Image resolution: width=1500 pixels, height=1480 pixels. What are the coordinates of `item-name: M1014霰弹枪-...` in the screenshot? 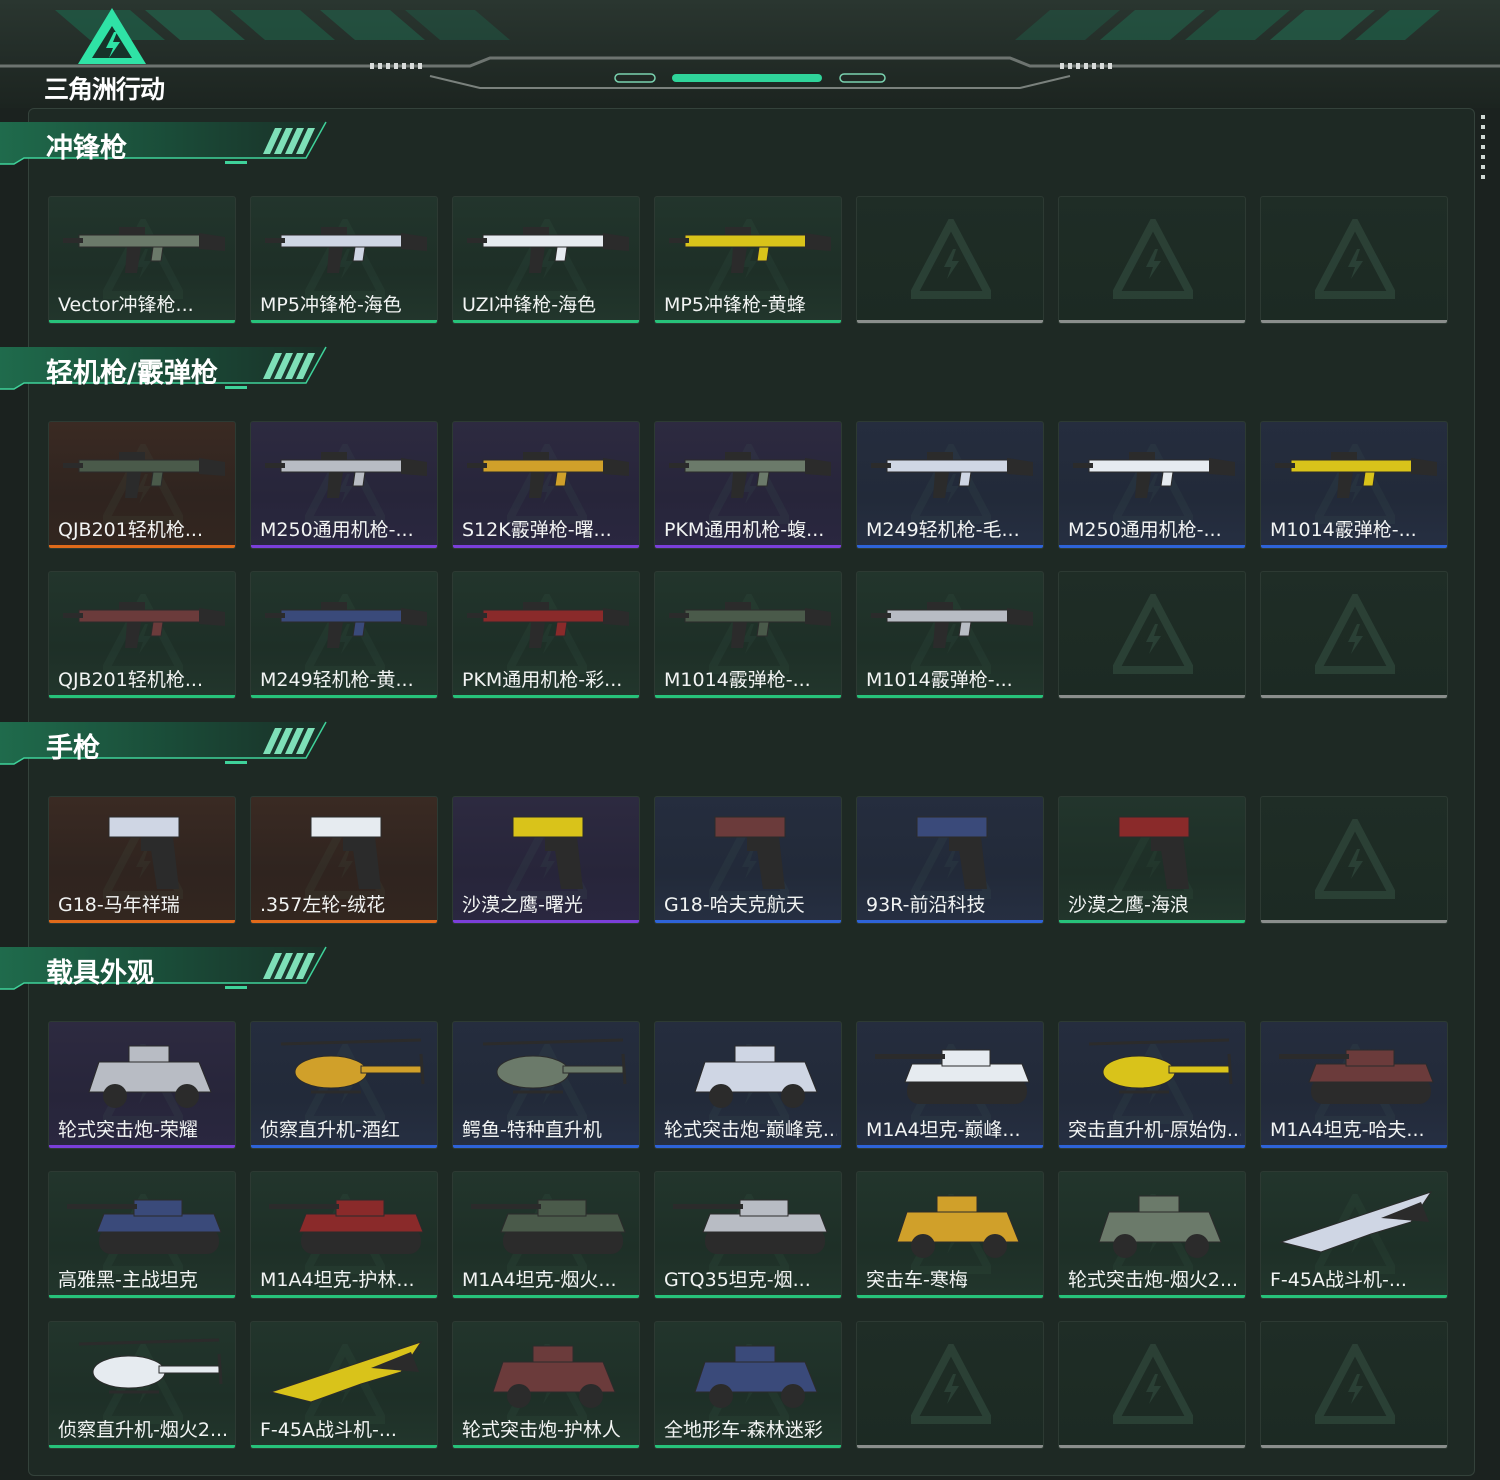 It's located at (1343, 530).